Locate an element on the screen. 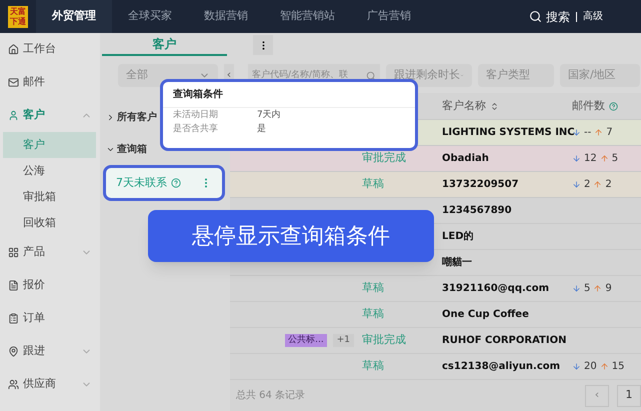 The image size is (641, 411). map-pin-icon is located at coordinates (13, 351).